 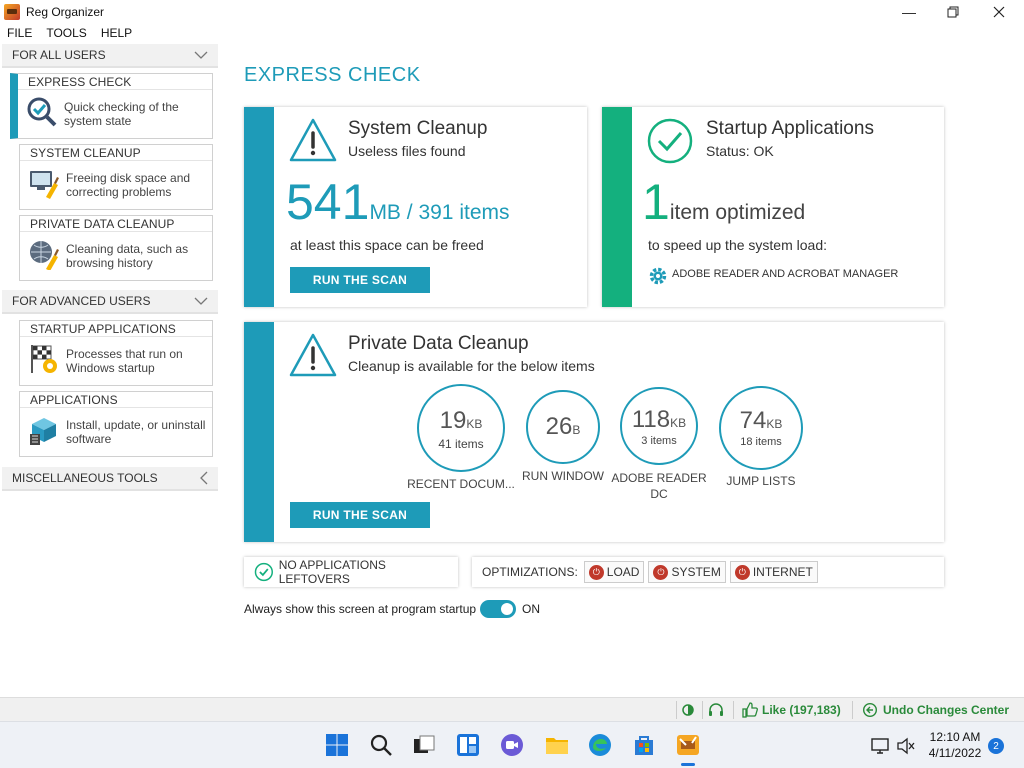 I want to click on group-label: FOR ALL USERS, so click(x=59, y=55).